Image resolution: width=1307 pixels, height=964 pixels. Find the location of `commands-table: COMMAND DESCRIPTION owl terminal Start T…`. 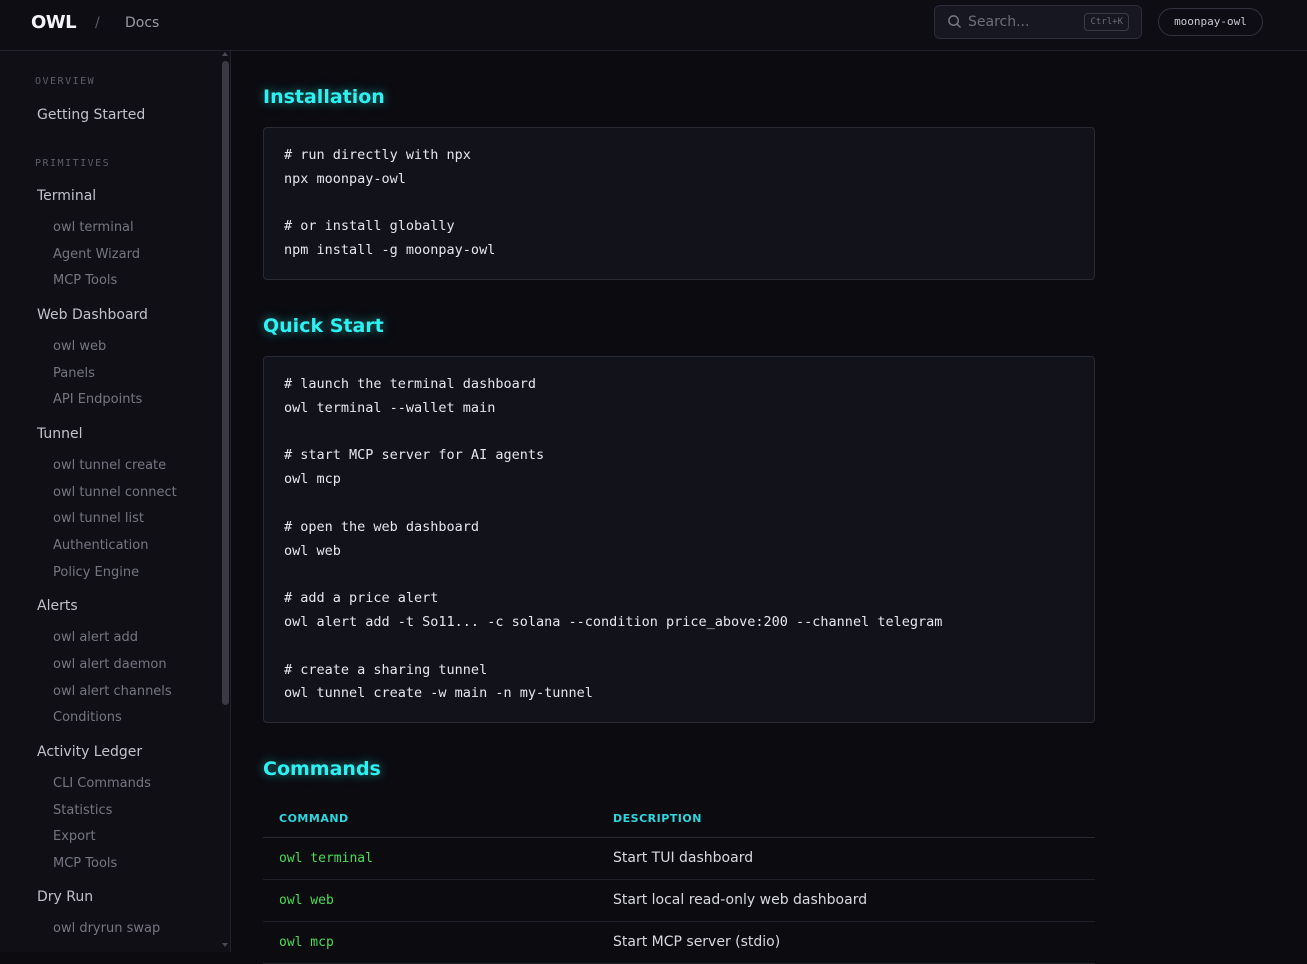

commands-table: COMMAND DESCRIPTION owl terminal Start T… is located at coordinates (679, 882).